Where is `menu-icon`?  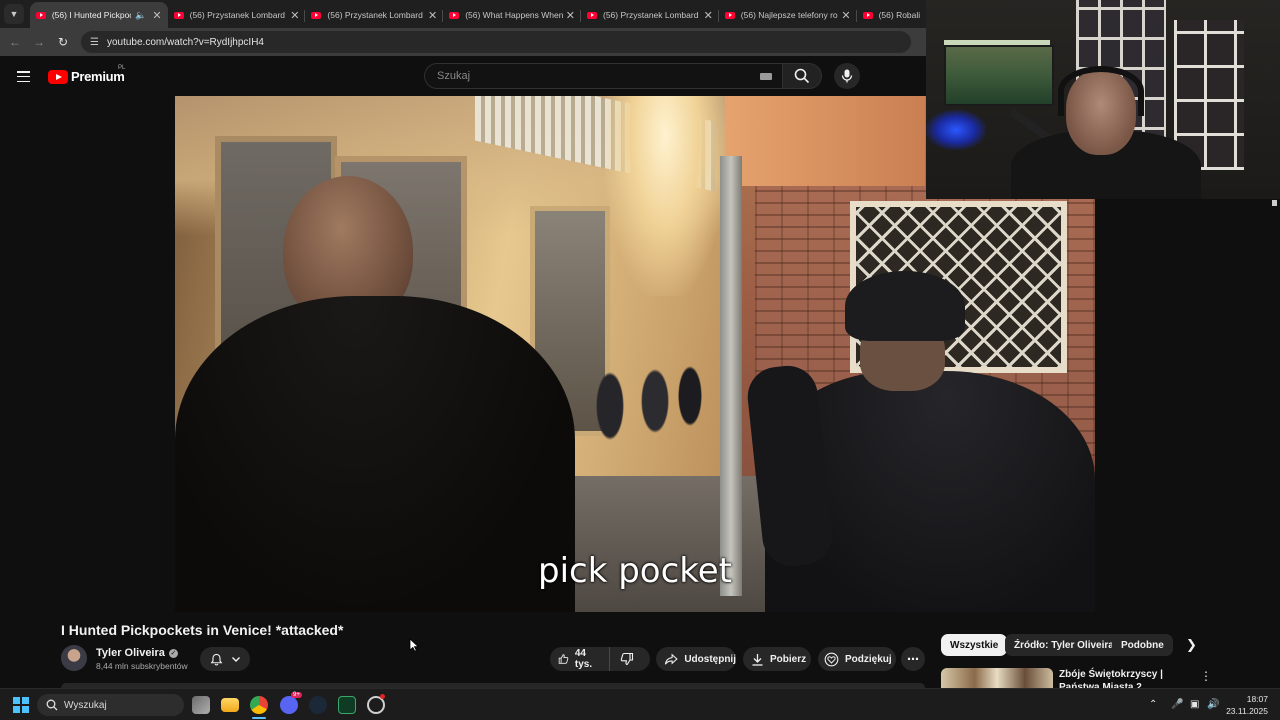 menu-icon is located at coordinates (23, 77).